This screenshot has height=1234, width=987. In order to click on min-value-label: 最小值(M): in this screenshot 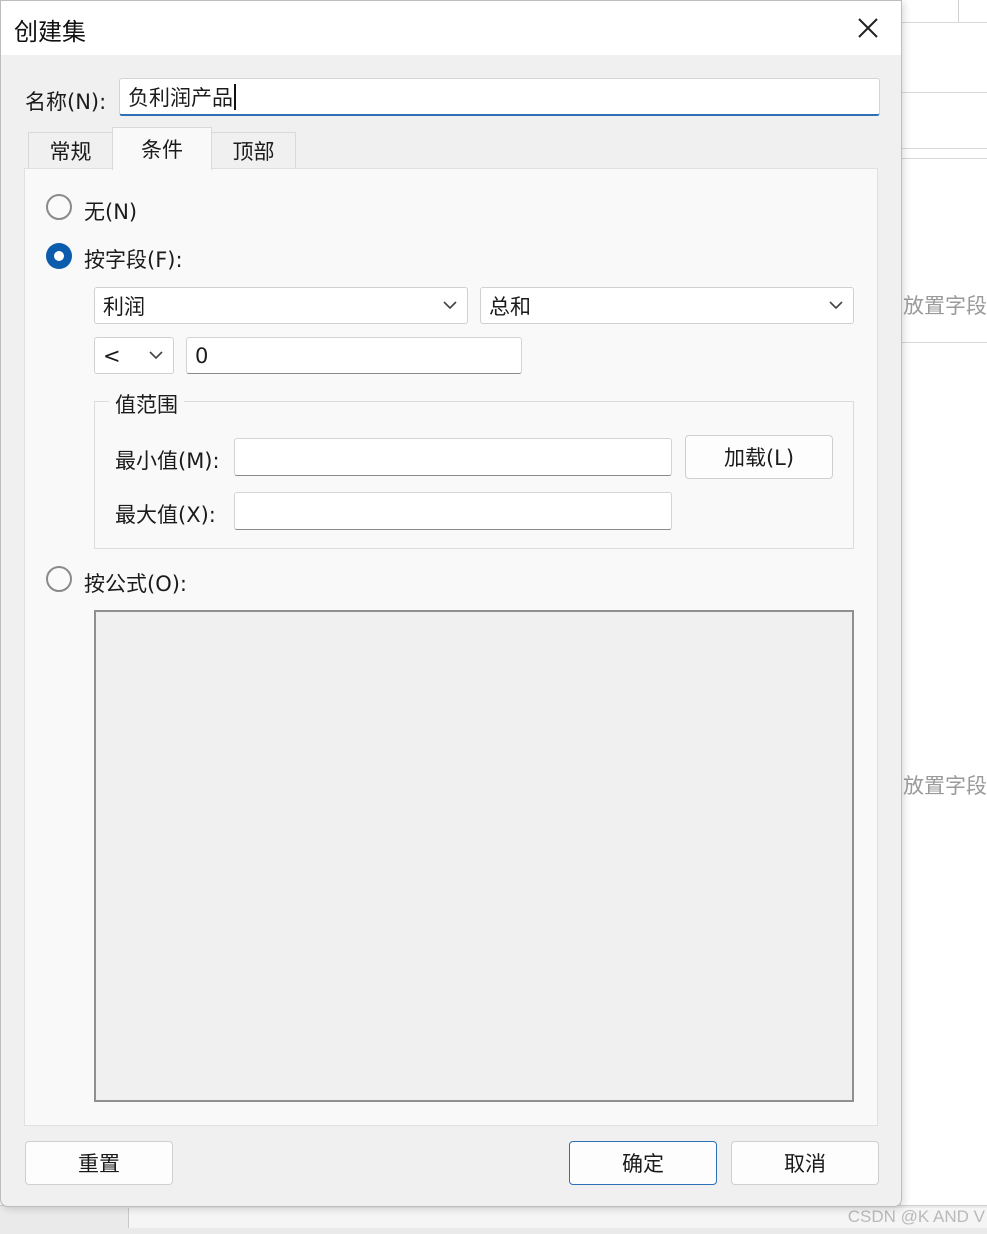, I will do `click(167, 461)`.